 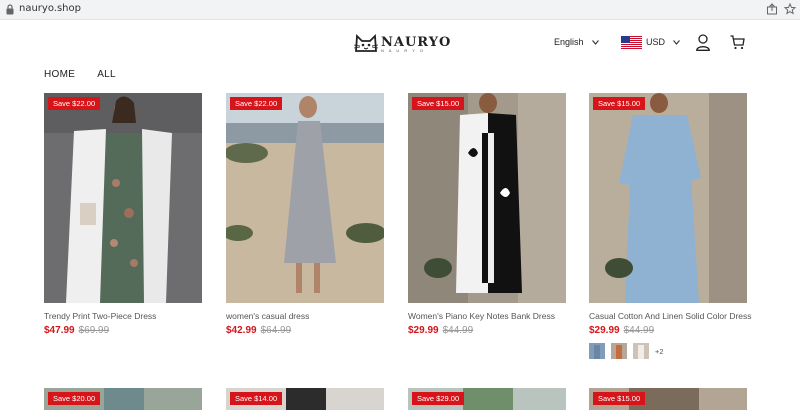 What do you see at coordinates (91, 74) in the screenshot?
I see `main-nav: HOME ALL` at bounding box center [91, 74].